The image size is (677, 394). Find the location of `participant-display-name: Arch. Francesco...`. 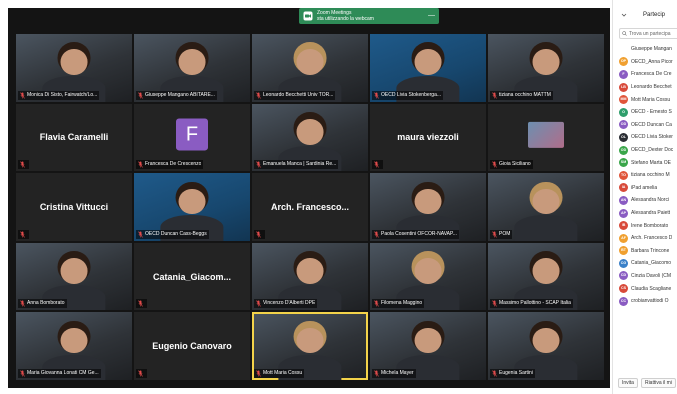

participant-display-name: Arch. Francesco... is located at coordinates (310, 206).